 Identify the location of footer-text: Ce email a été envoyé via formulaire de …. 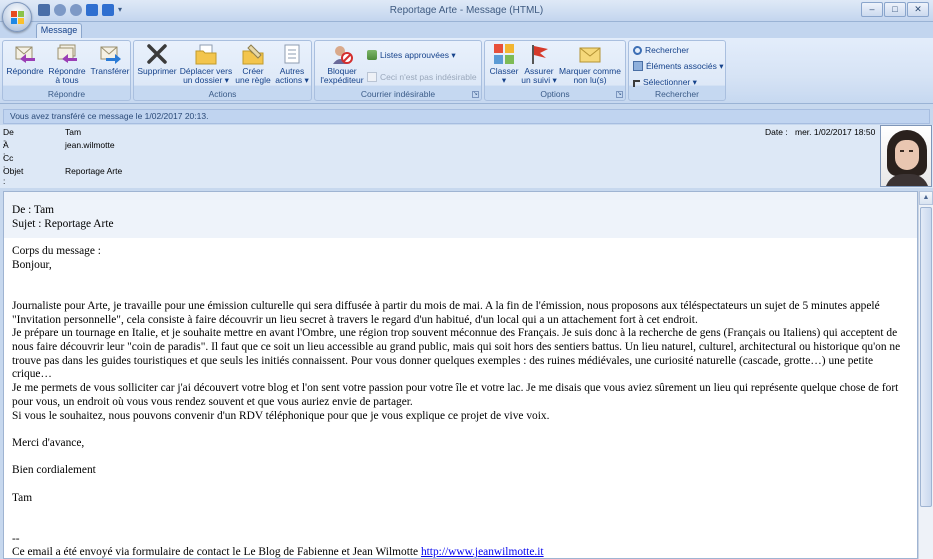
(216, 552).